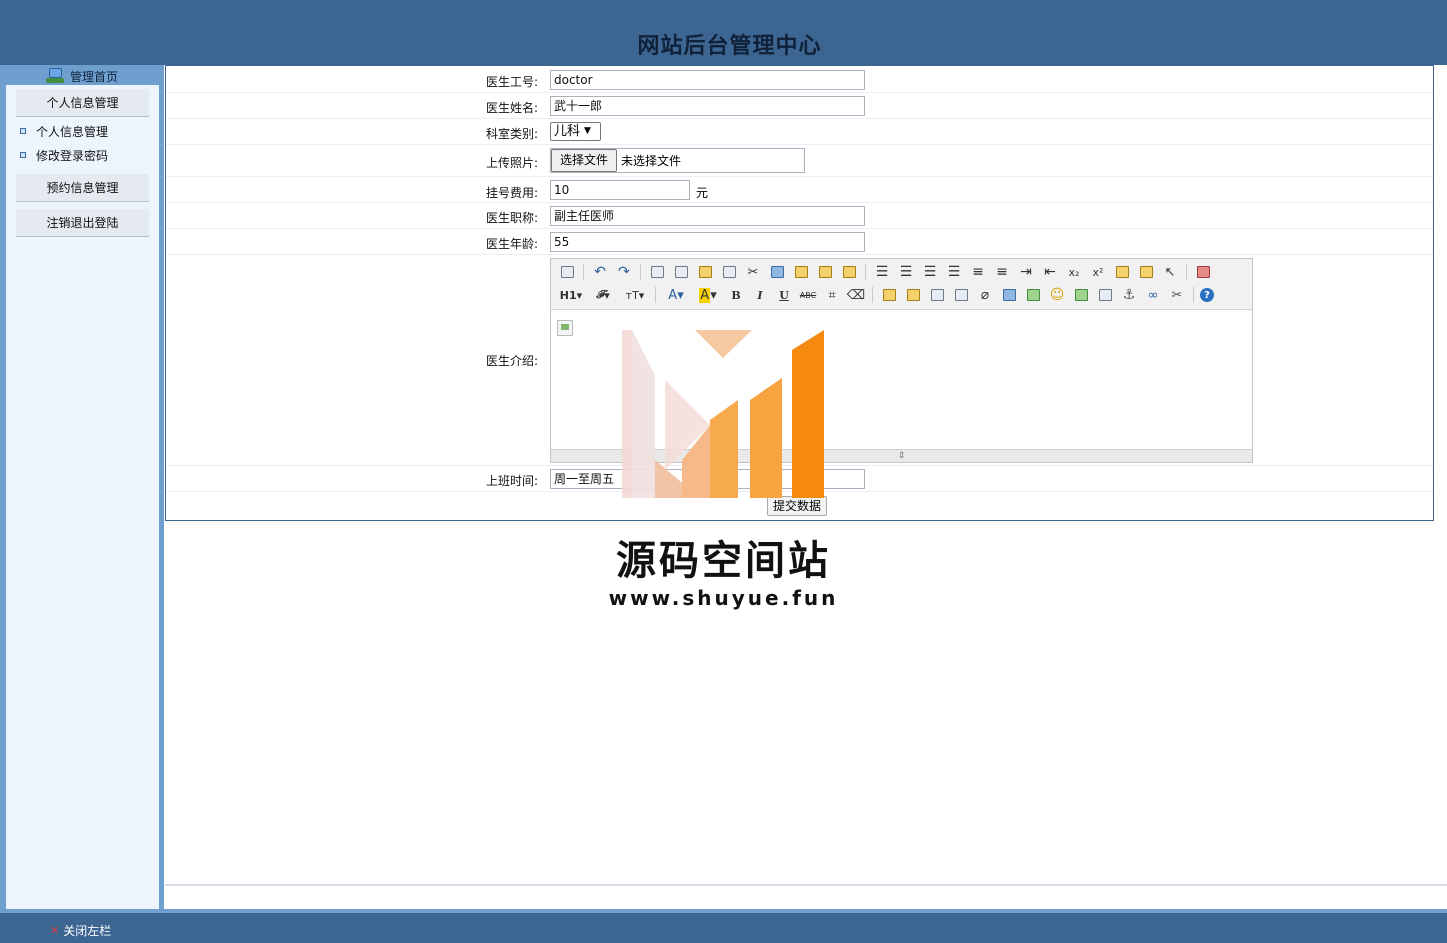 This screenshot has height=943, width=1447. I want to click on sidebar-item-label: 个人信息管理, so click(72, 131).